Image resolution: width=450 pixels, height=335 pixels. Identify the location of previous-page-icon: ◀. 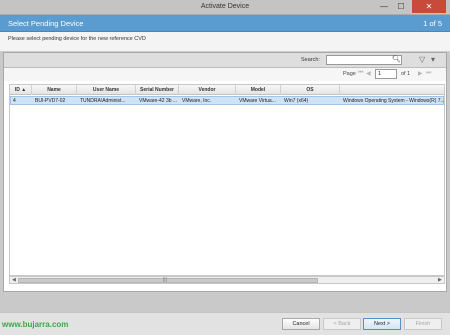
(368, 73).